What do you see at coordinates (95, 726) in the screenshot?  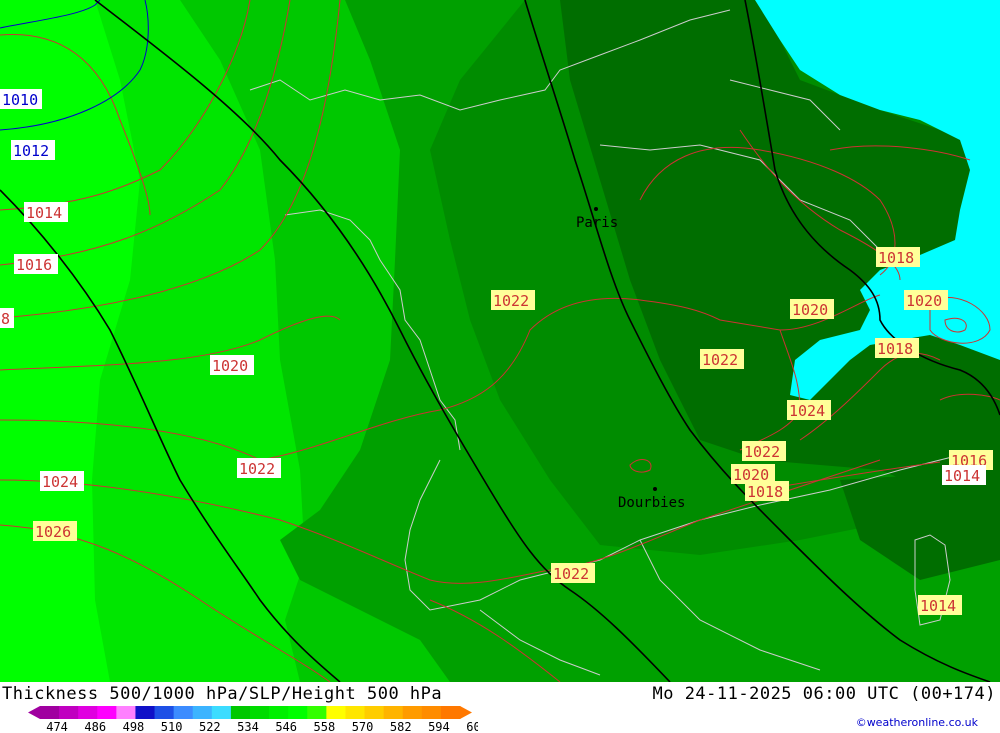 I see `legend-tick-label: 486` at bounding box center [95, 726].